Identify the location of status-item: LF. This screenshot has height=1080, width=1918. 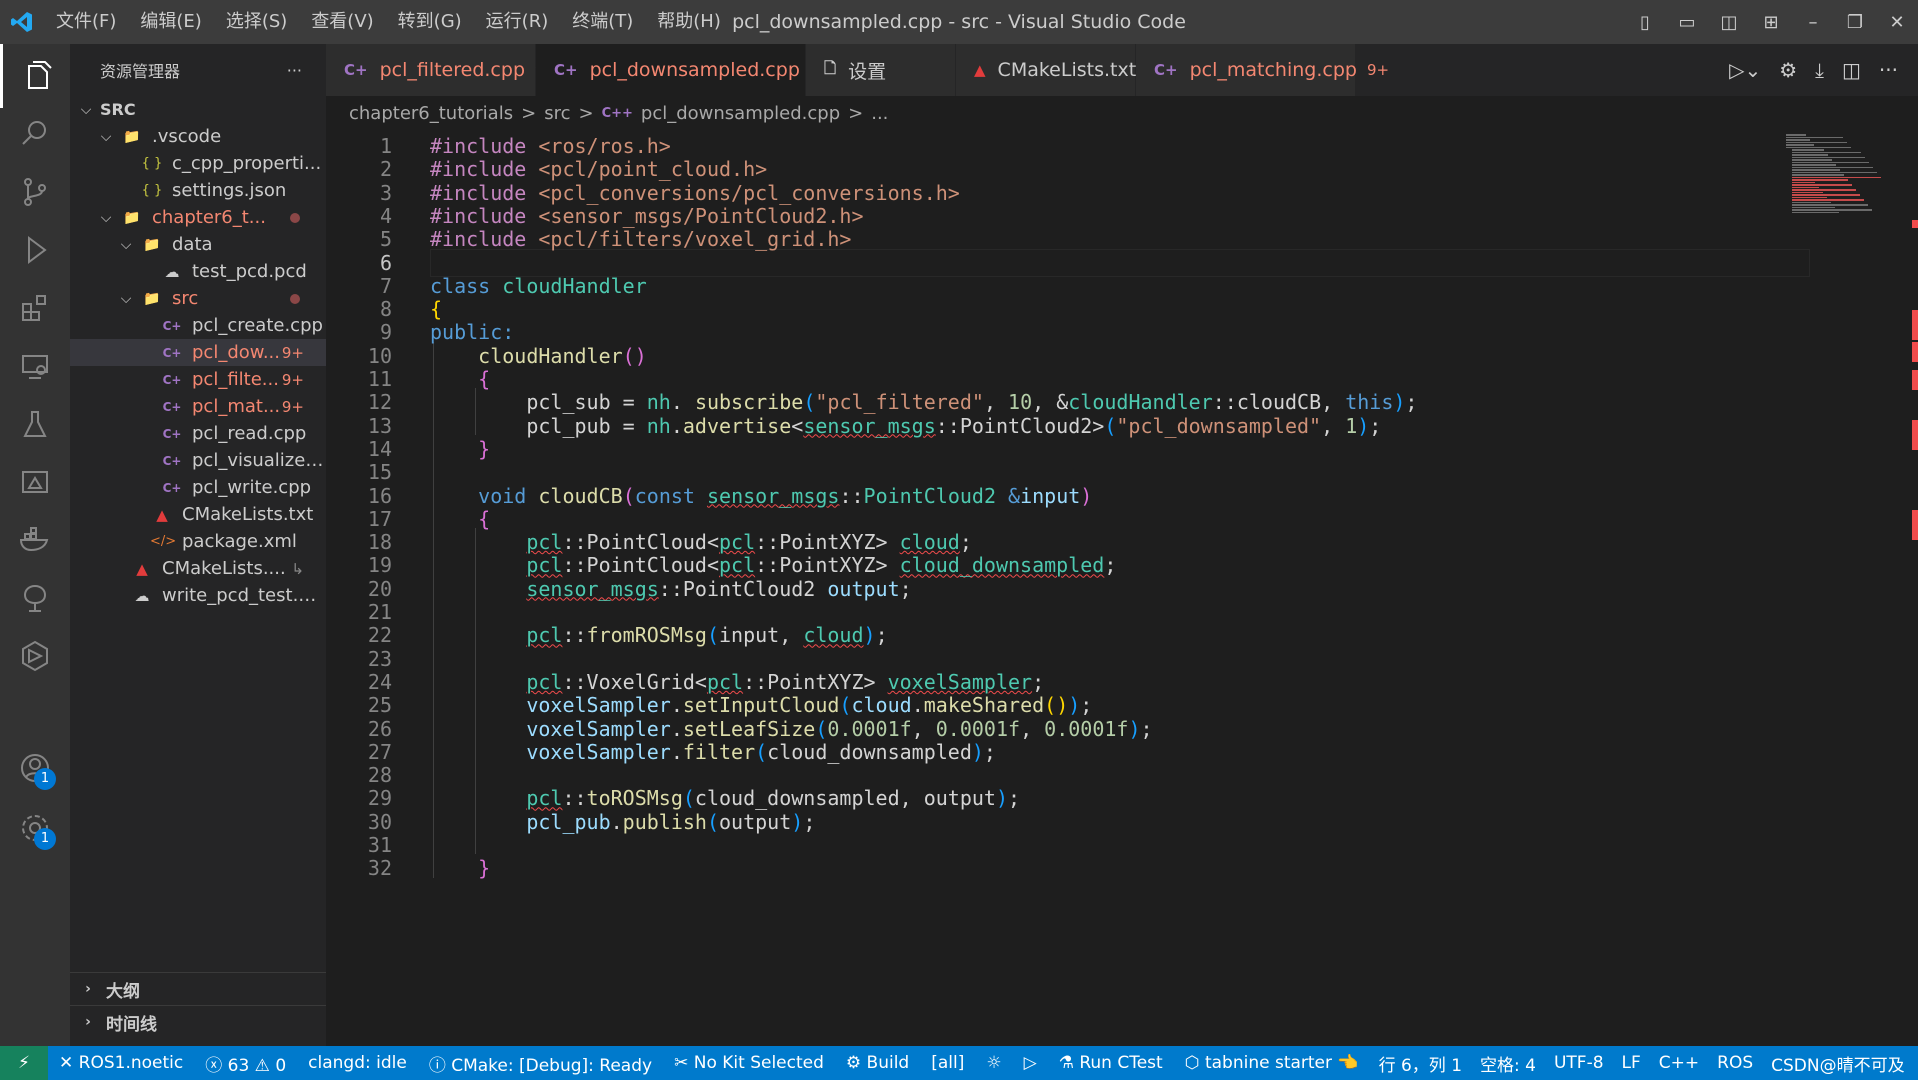
(1631, 1063).